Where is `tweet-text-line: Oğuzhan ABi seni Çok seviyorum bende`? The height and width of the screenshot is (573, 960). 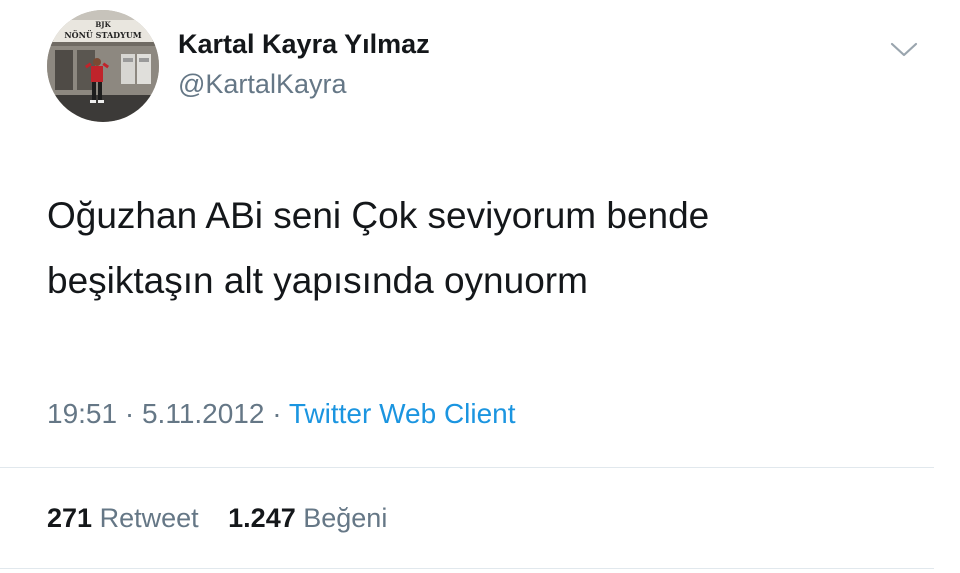 tweet-text-line: Oğuzhan ABi seni Çok seviyorum bende is located at coordinates (378, 215).